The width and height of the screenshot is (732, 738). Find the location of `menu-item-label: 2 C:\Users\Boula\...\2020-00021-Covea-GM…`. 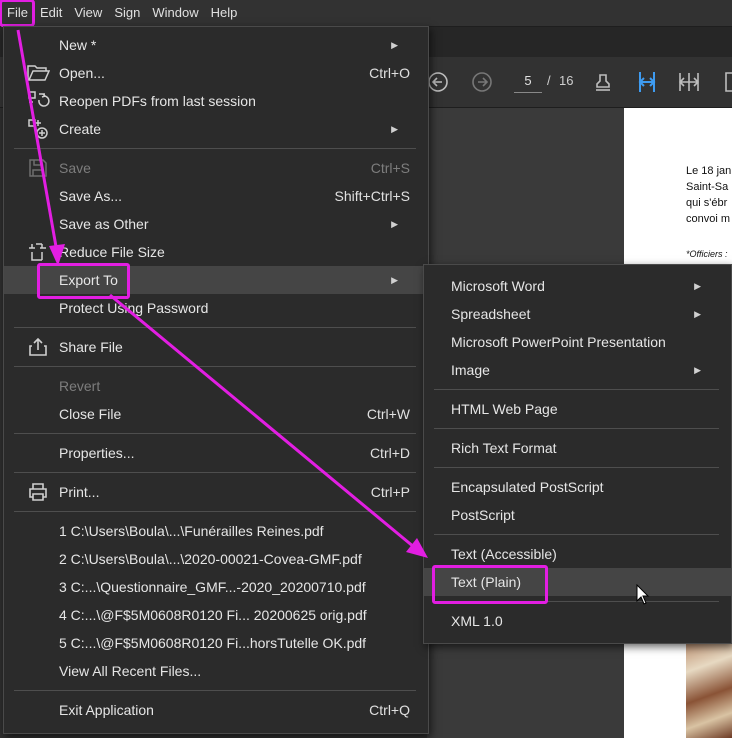

menu-item-label: 2 C:\Users\Boula\...\2020-00021-Covea-GM… is located at coordinates (210, 559).